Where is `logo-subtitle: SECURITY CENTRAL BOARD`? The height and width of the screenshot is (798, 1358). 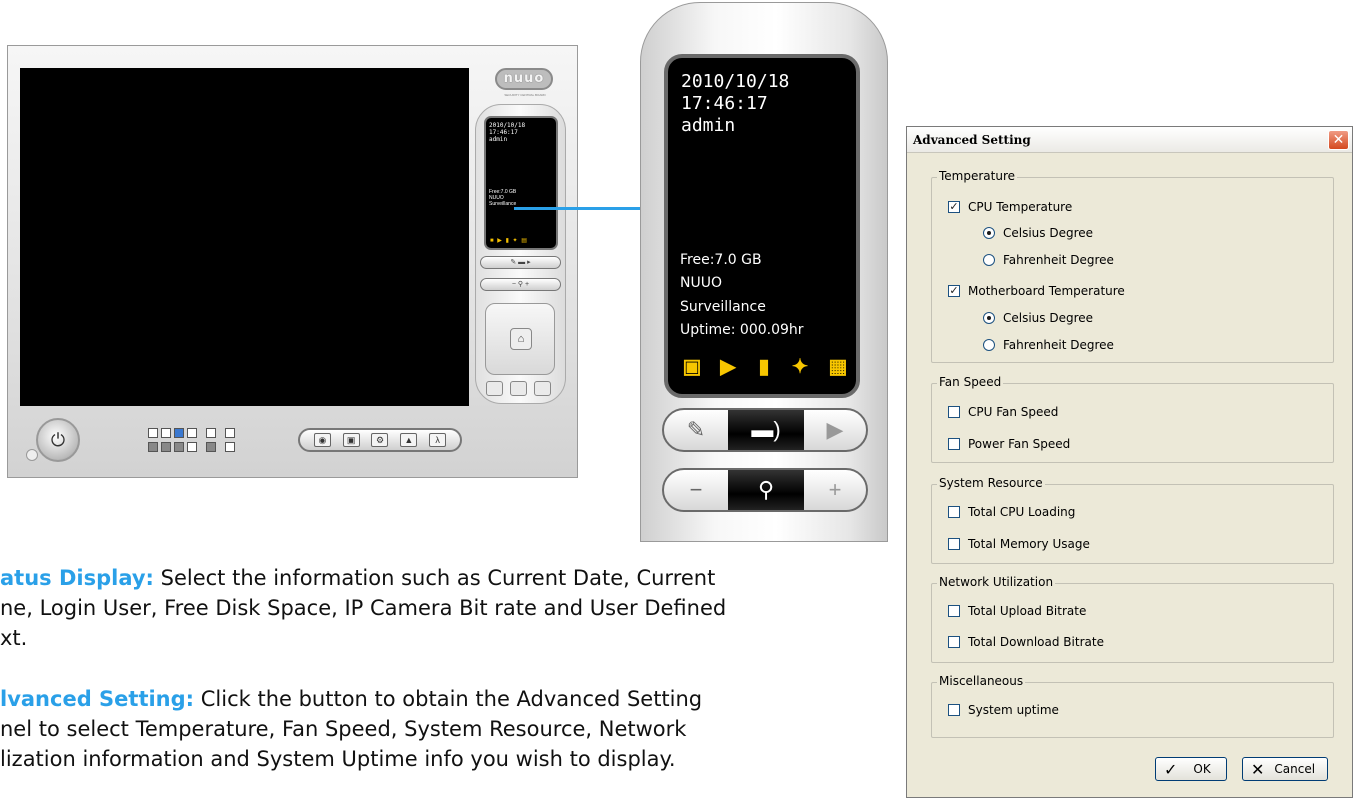 logo-subtitle: SECURITY CENTRAL BOARD is located at coordinates (525, 95).